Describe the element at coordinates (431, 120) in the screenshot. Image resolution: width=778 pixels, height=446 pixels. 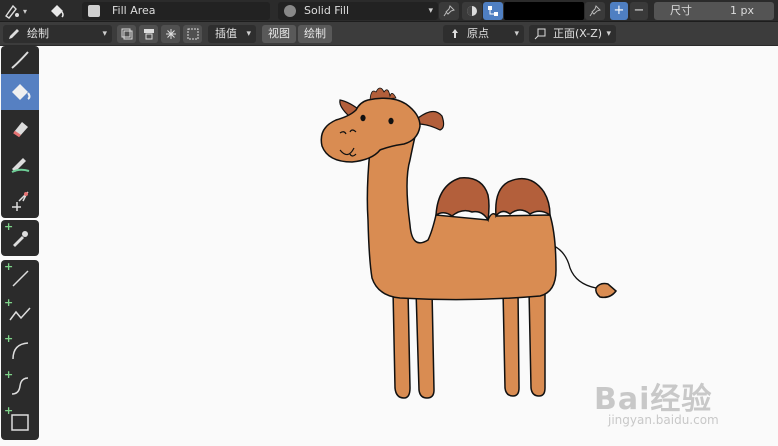
I see `camel-ear-right` at that location.